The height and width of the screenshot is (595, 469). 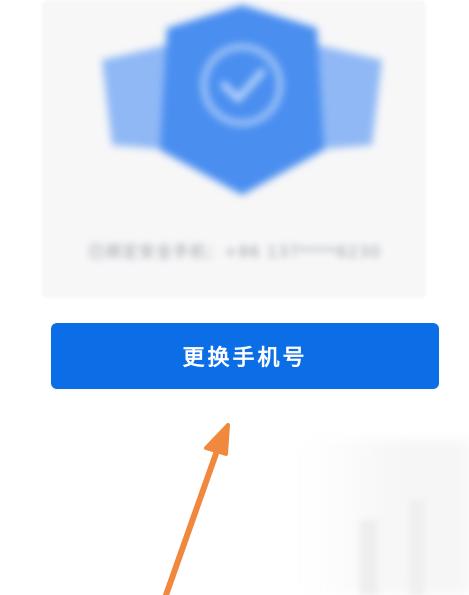 What do you see at coordinates (245, 356) in the screenshot?
I see `change-phone-button: 更换手机号` at bounding box center [245, 356].